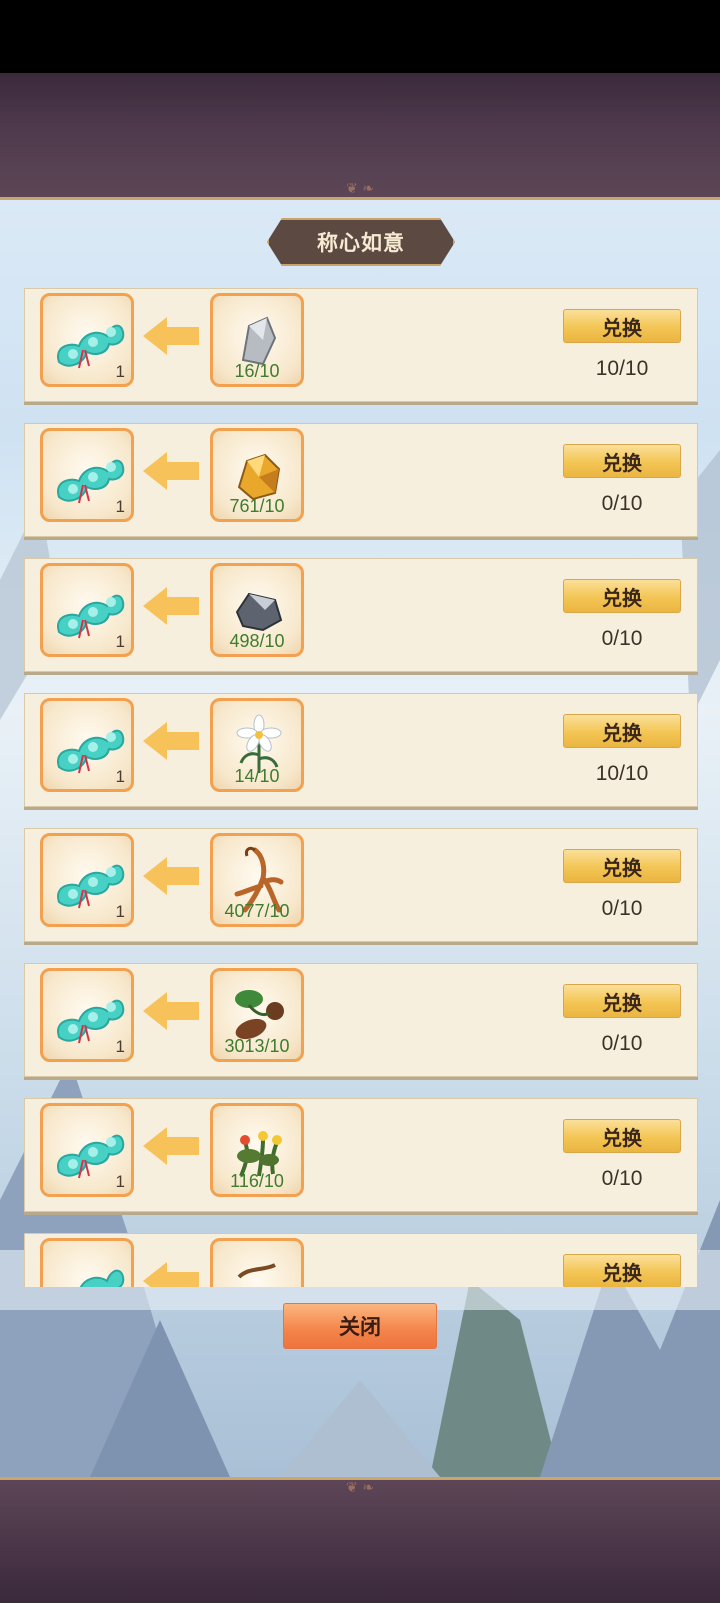 This screenshot has height=1603, width=720. What do you see at coordinates (361, 885) in the screenshot?
I see `exchange-row: 1 4077/10 兑换 0/10` at bounding box center [361, 885].